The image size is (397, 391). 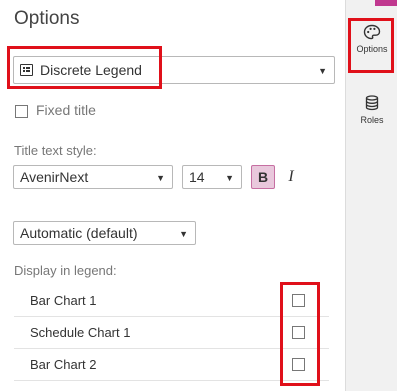 I want to click on rail-options-button: Options, so click(x=371, y=39).